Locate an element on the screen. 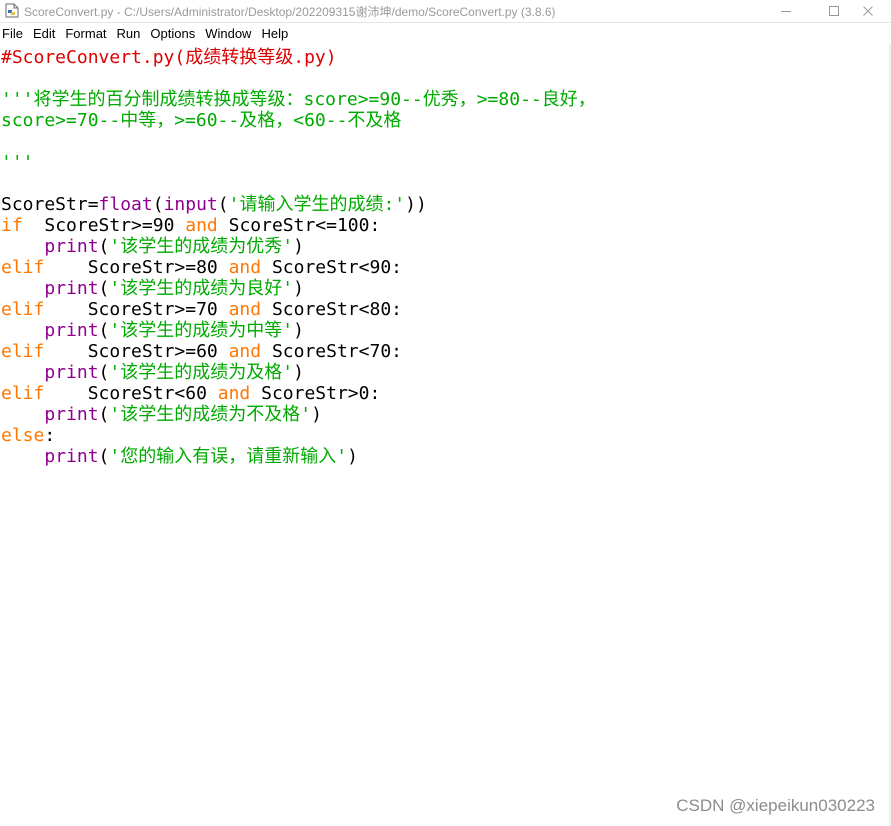  code-token-default: ScoreStr>=60 is located at coordinates (136, 351).